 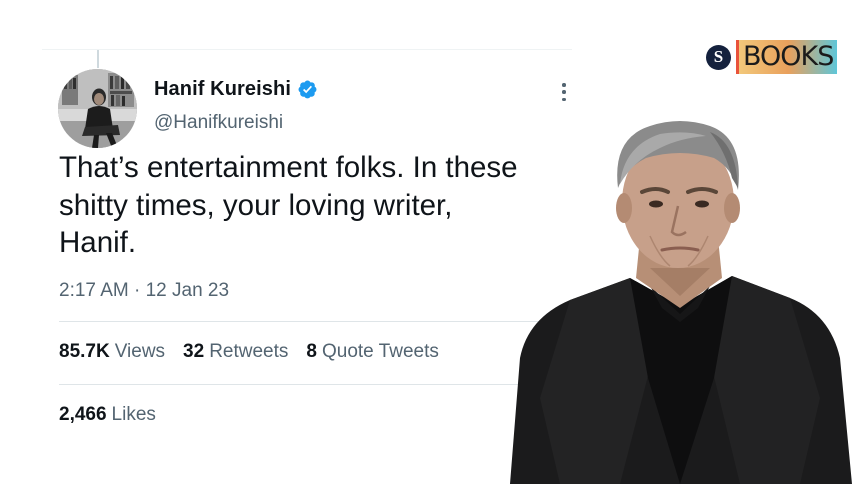 I want to click on views-label: Views, so click(x=140, y=351).